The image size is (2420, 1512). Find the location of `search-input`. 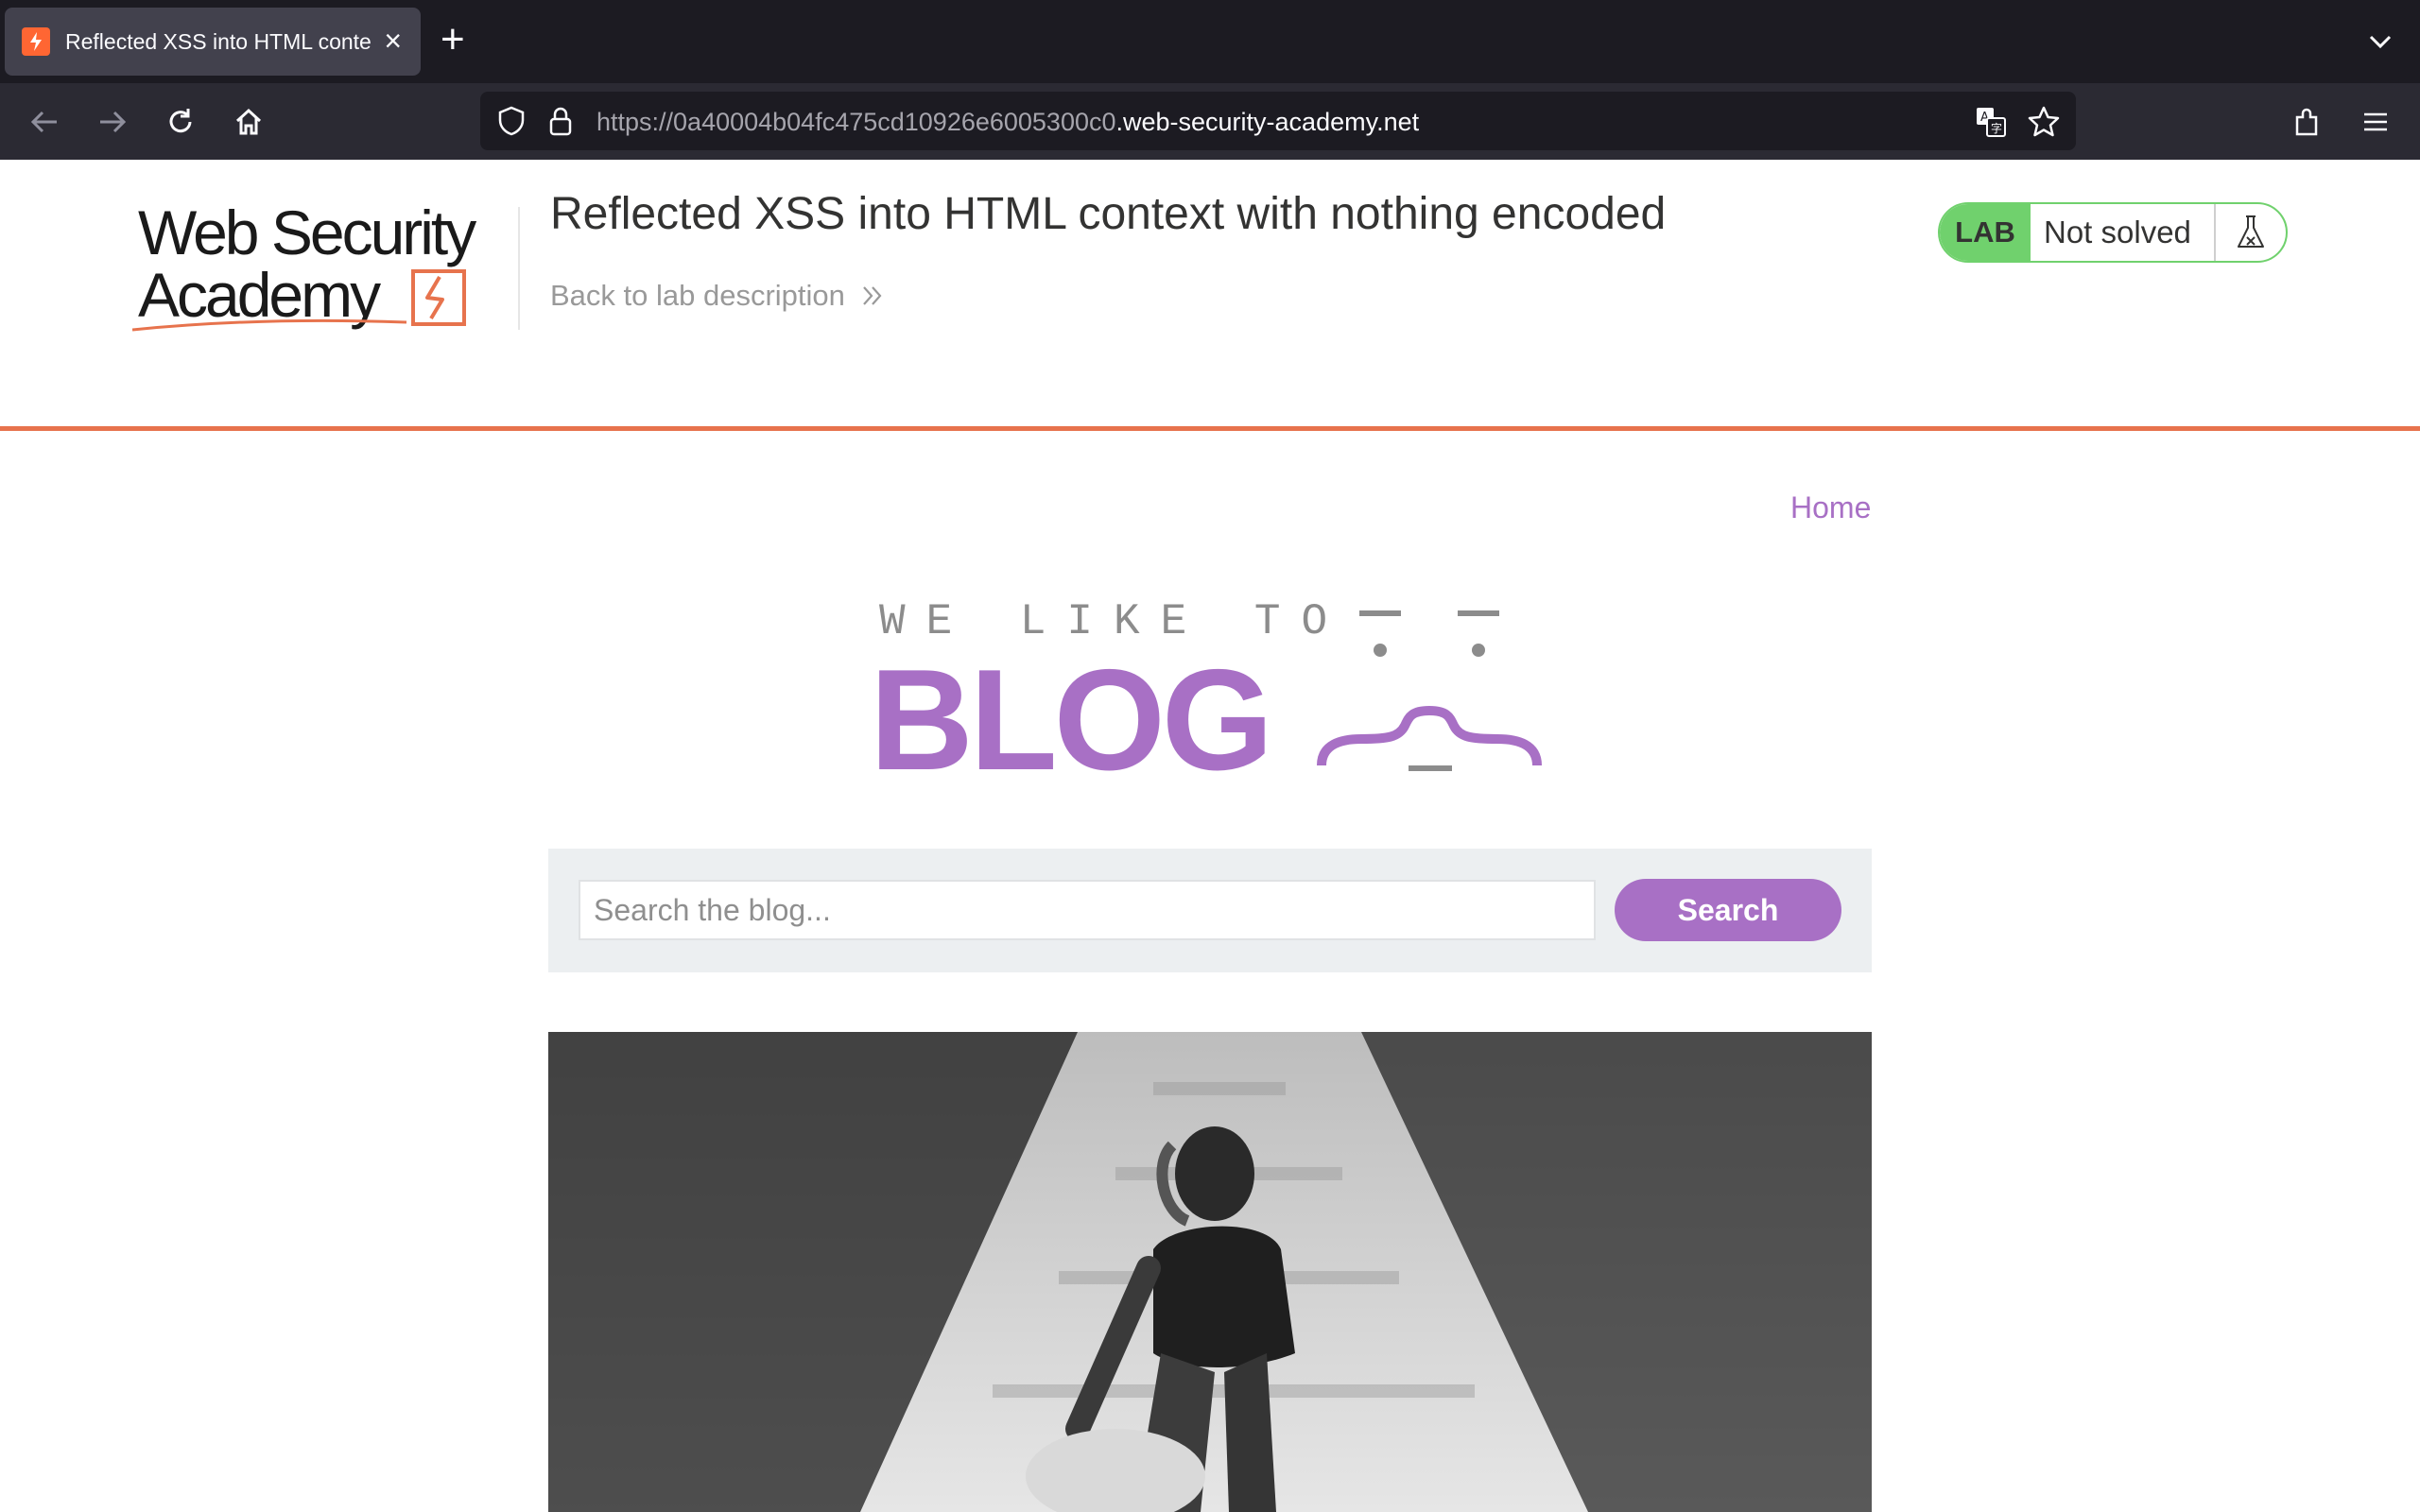

search-input is located at coordinates (1087, 910).